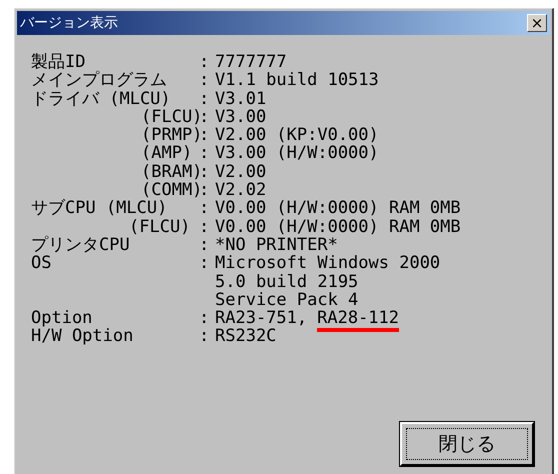 The image size is (558, 474). Describe the element at coordinates (467, 444) in the screenshot. I see `close-dialog-button: 閉じる` at that location.